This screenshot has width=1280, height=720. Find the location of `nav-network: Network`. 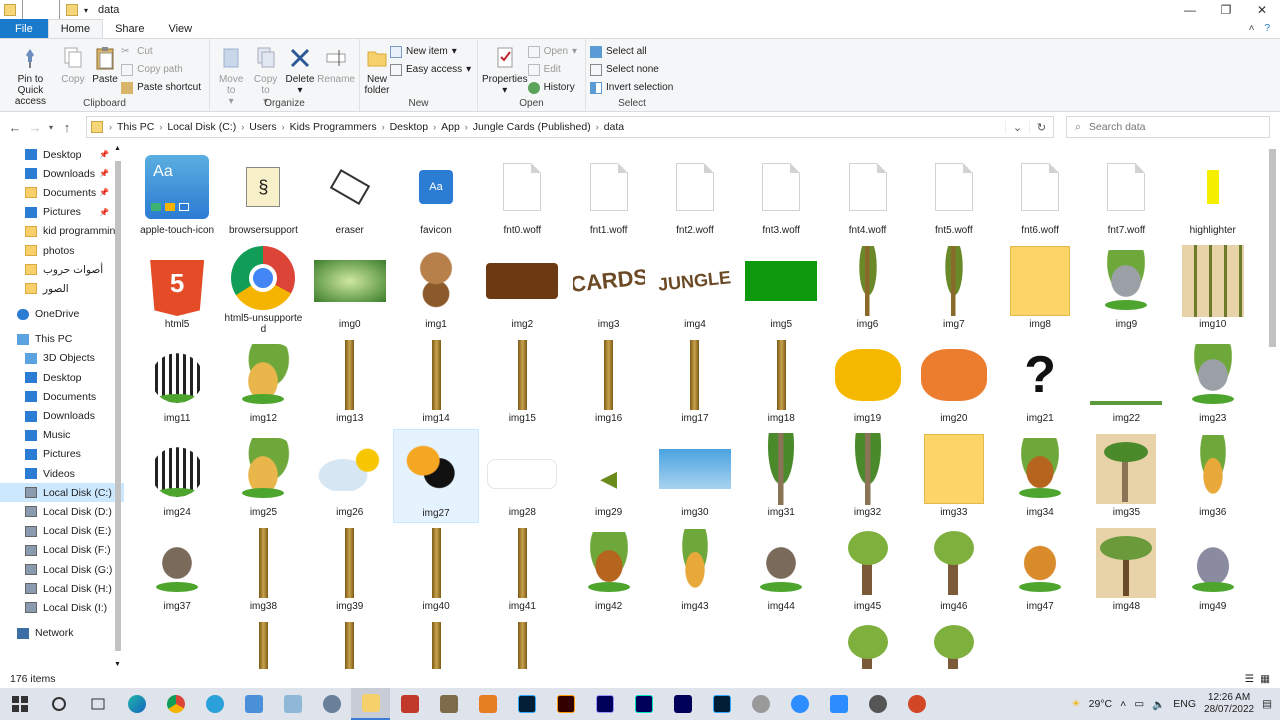

nav-network: Network is located at coordinates (62, 633).